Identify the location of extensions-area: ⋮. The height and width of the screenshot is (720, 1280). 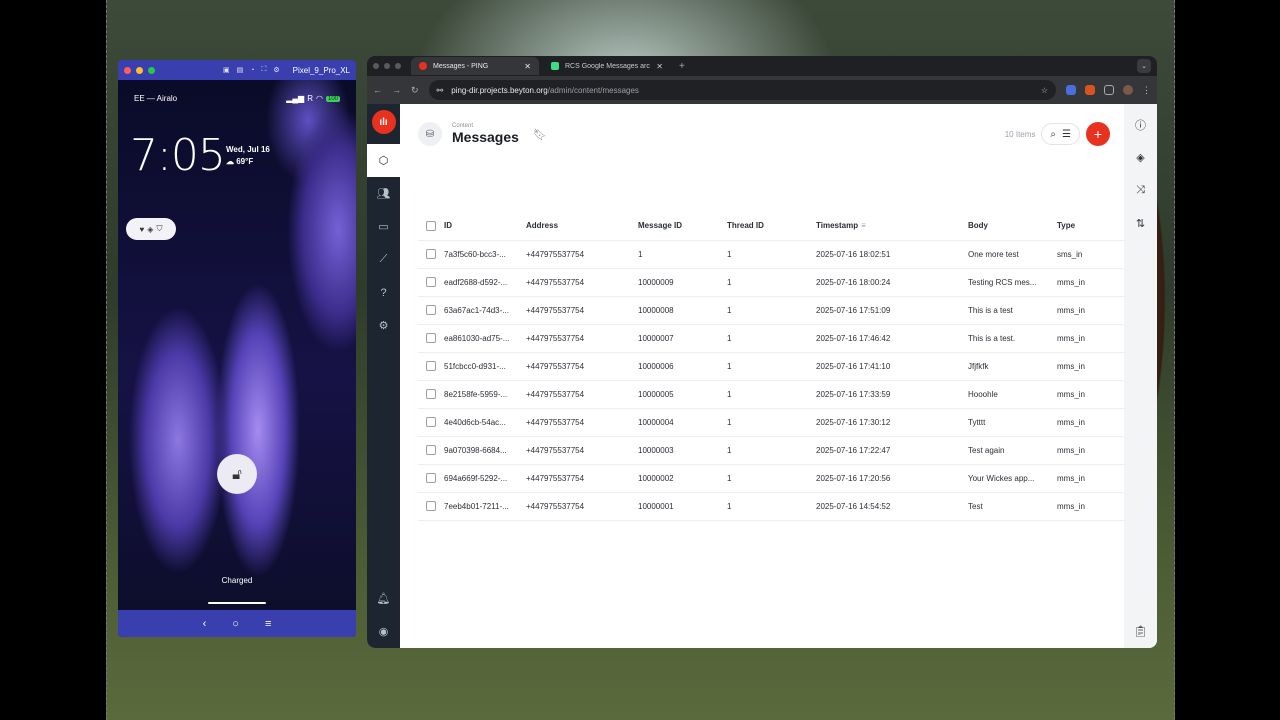
(1108, 90).